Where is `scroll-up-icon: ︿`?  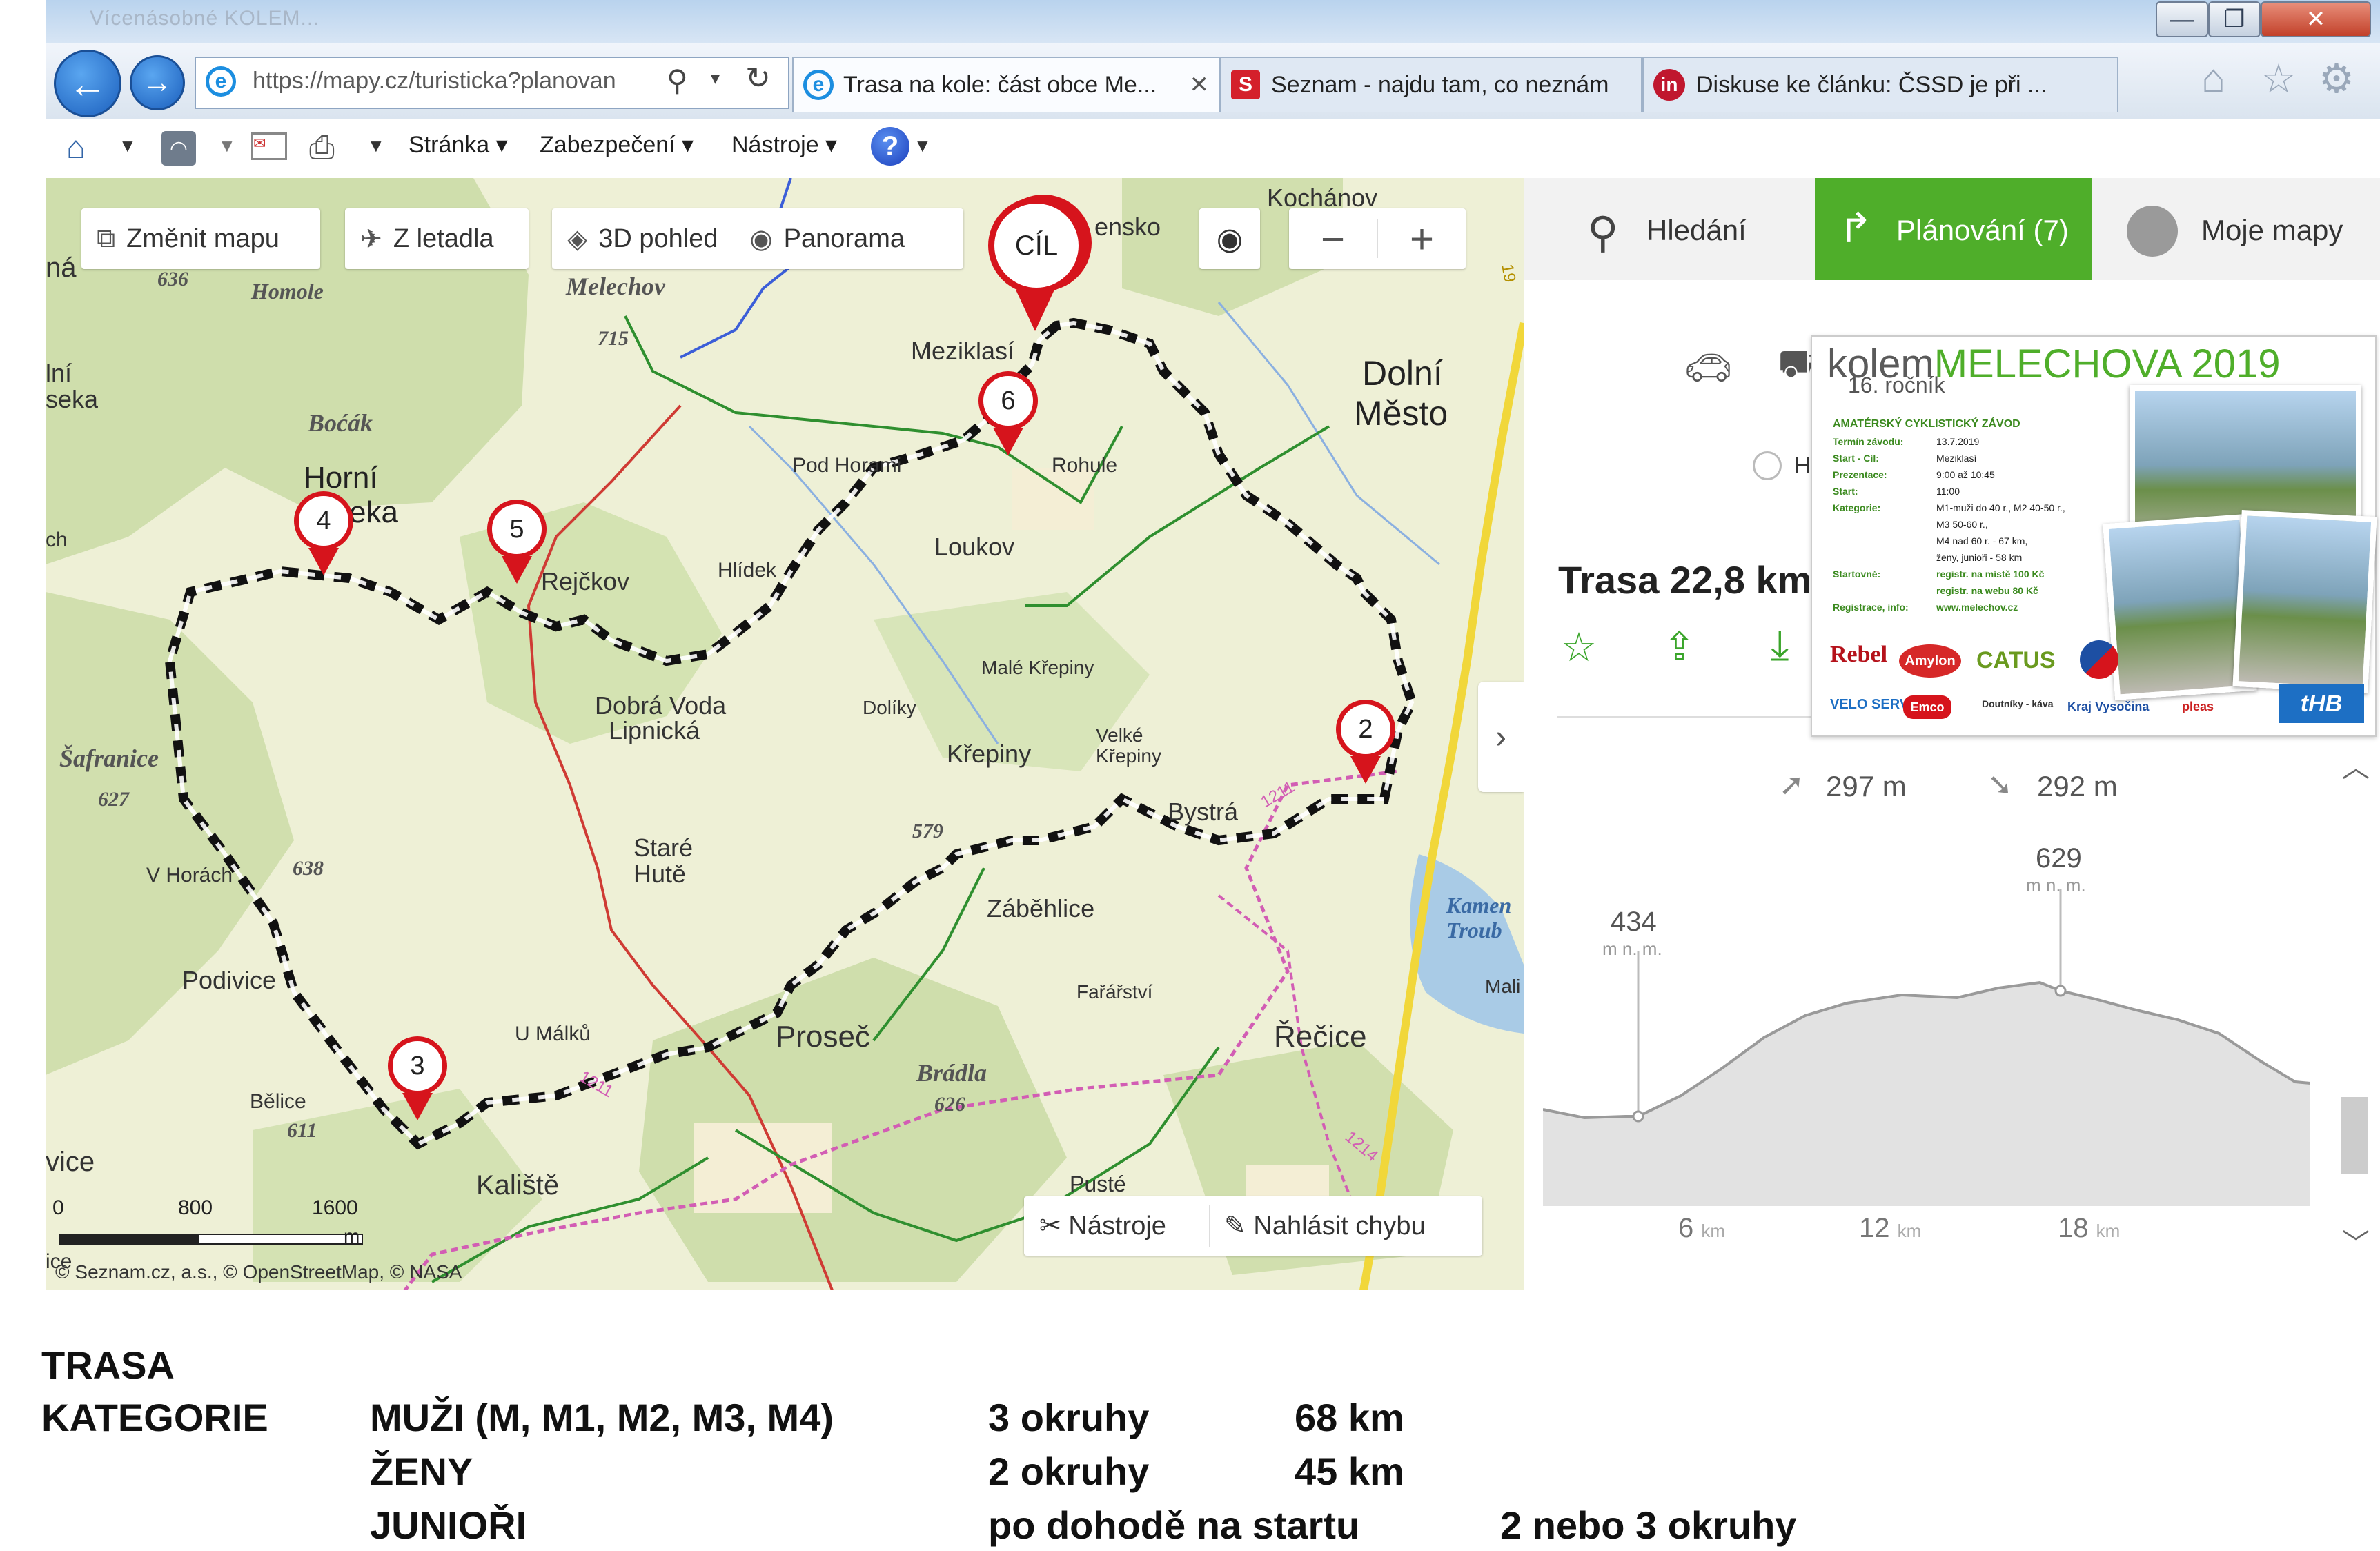
scroll-up-icon: ︿ is located at coordinates (2356, 765).